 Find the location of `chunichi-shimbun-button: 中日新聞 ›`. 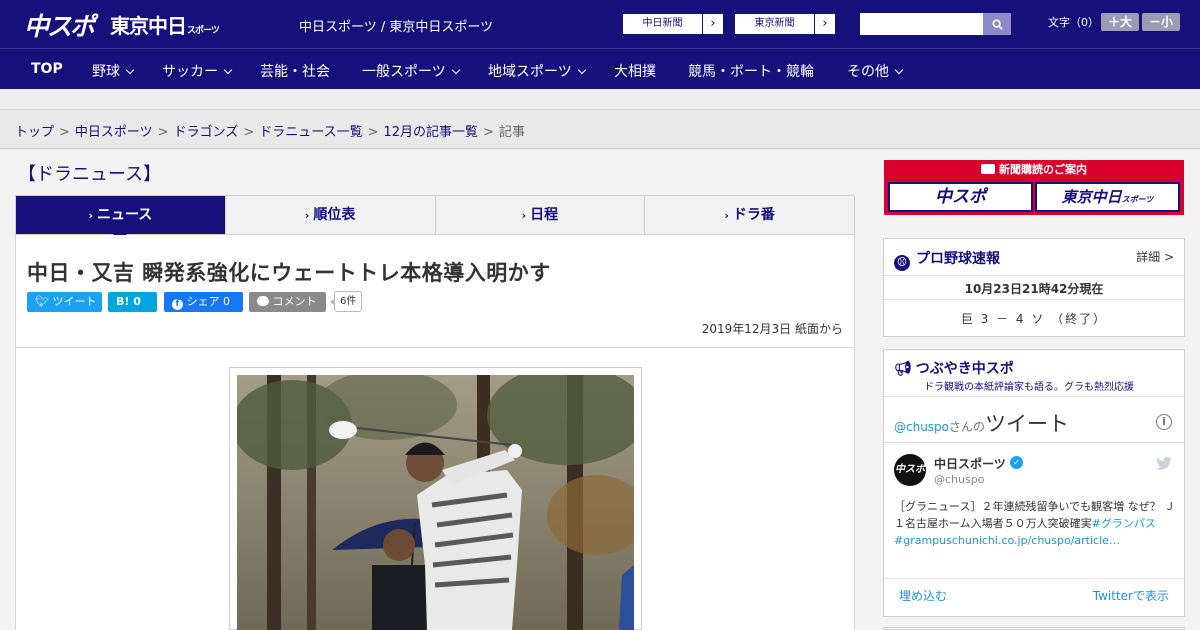

chunichi-shimbun-button: 中日新聞 › is located at coordinates (673, 24).